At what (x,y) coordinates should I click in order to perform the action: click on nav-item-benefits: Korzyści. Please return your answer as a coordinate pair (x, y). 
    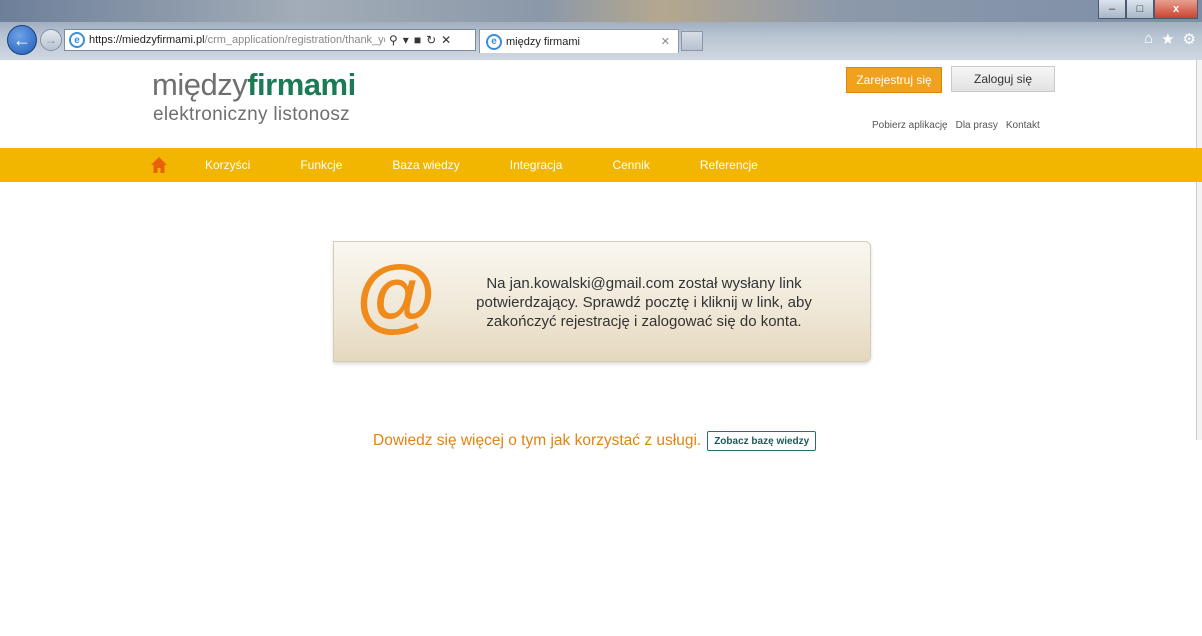
    Looking at the image, I should click on (227, 165).